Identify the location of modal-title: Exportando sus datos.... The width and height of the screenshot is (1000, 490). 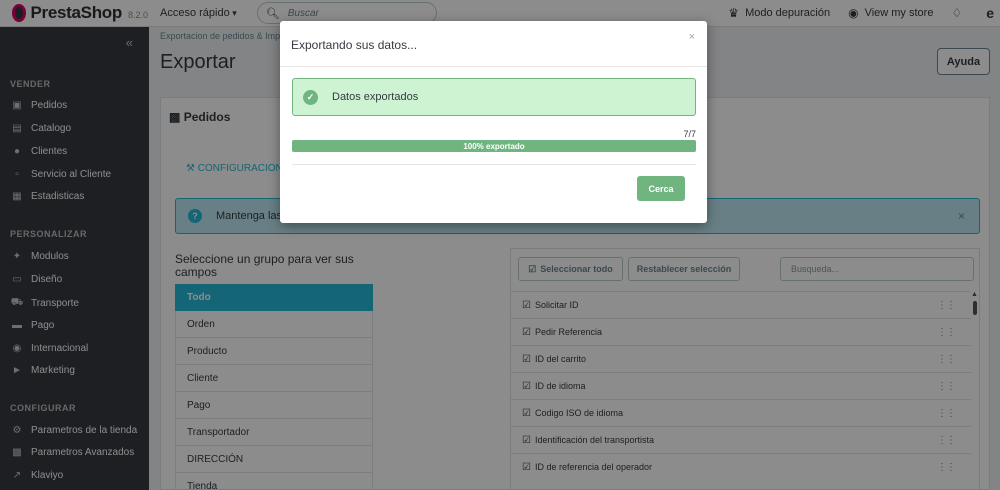
(354, 45).